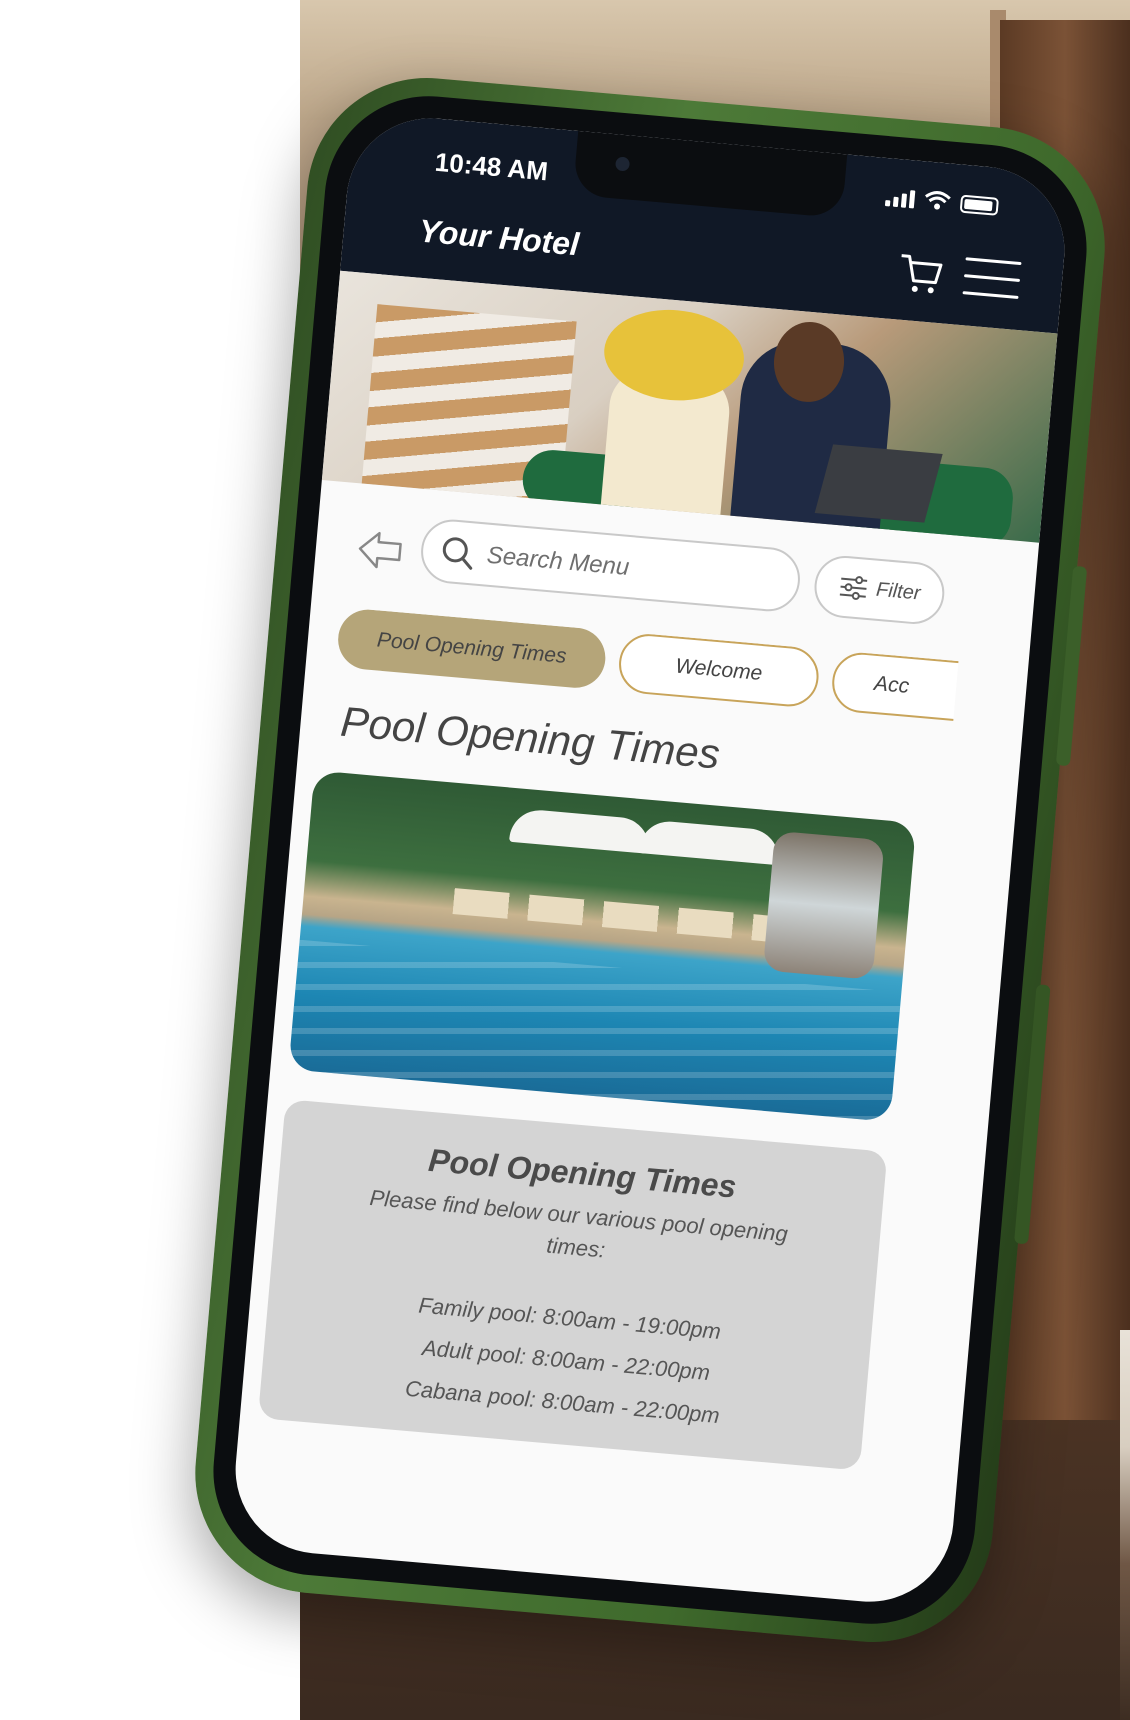 The height and width of the screenshot is (1720, 1130). Describe the element at coordinates (530, 737) in the screenshot. I see `page-title: Pool Opening Times` at that location.